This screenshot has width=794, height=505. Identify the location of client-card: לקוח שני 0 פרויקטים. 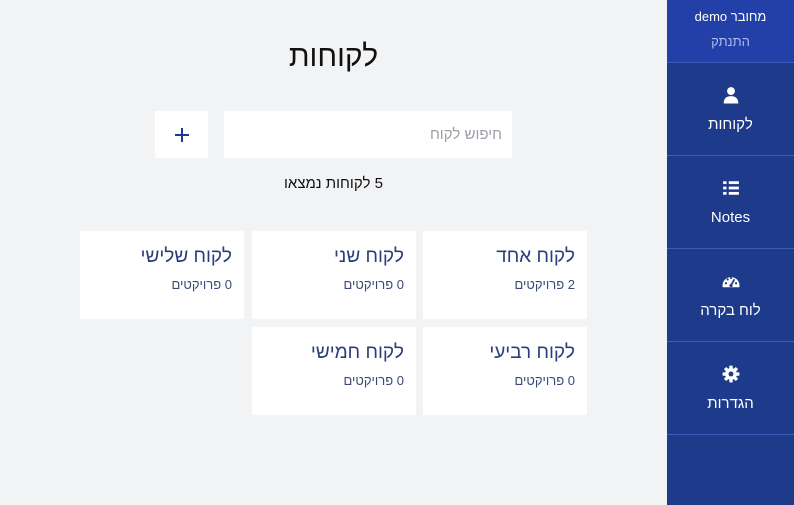
(334, 275).